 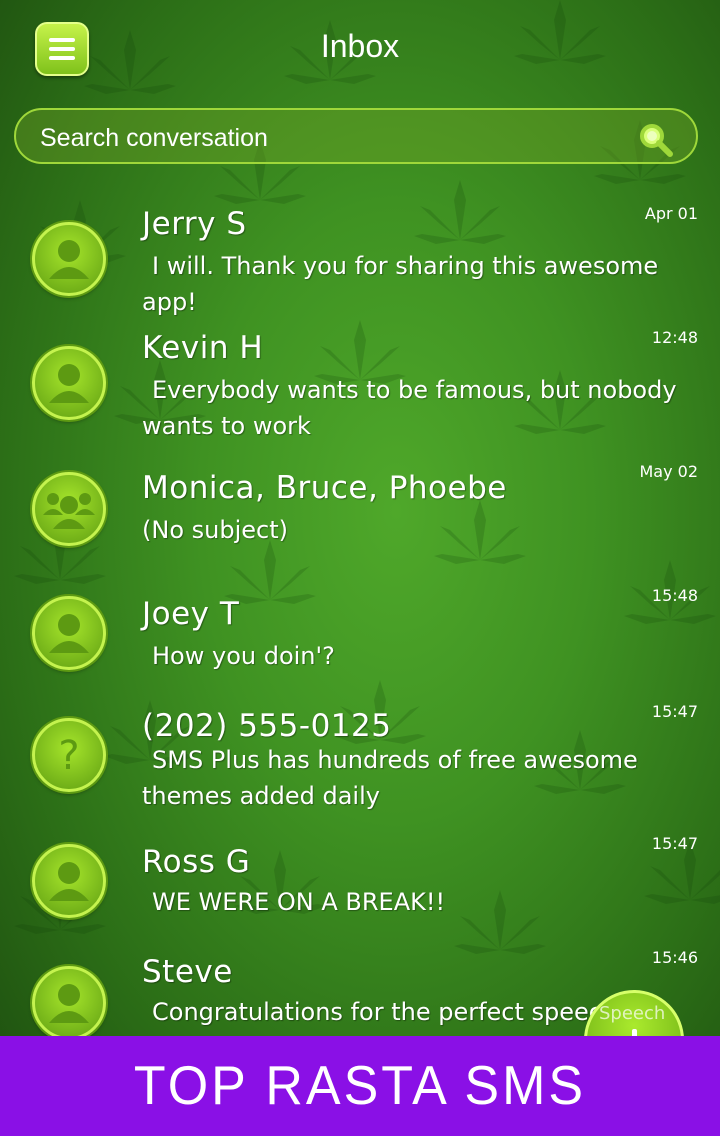 I want to click on message-time: 15:46, so click(x=674, y=957).